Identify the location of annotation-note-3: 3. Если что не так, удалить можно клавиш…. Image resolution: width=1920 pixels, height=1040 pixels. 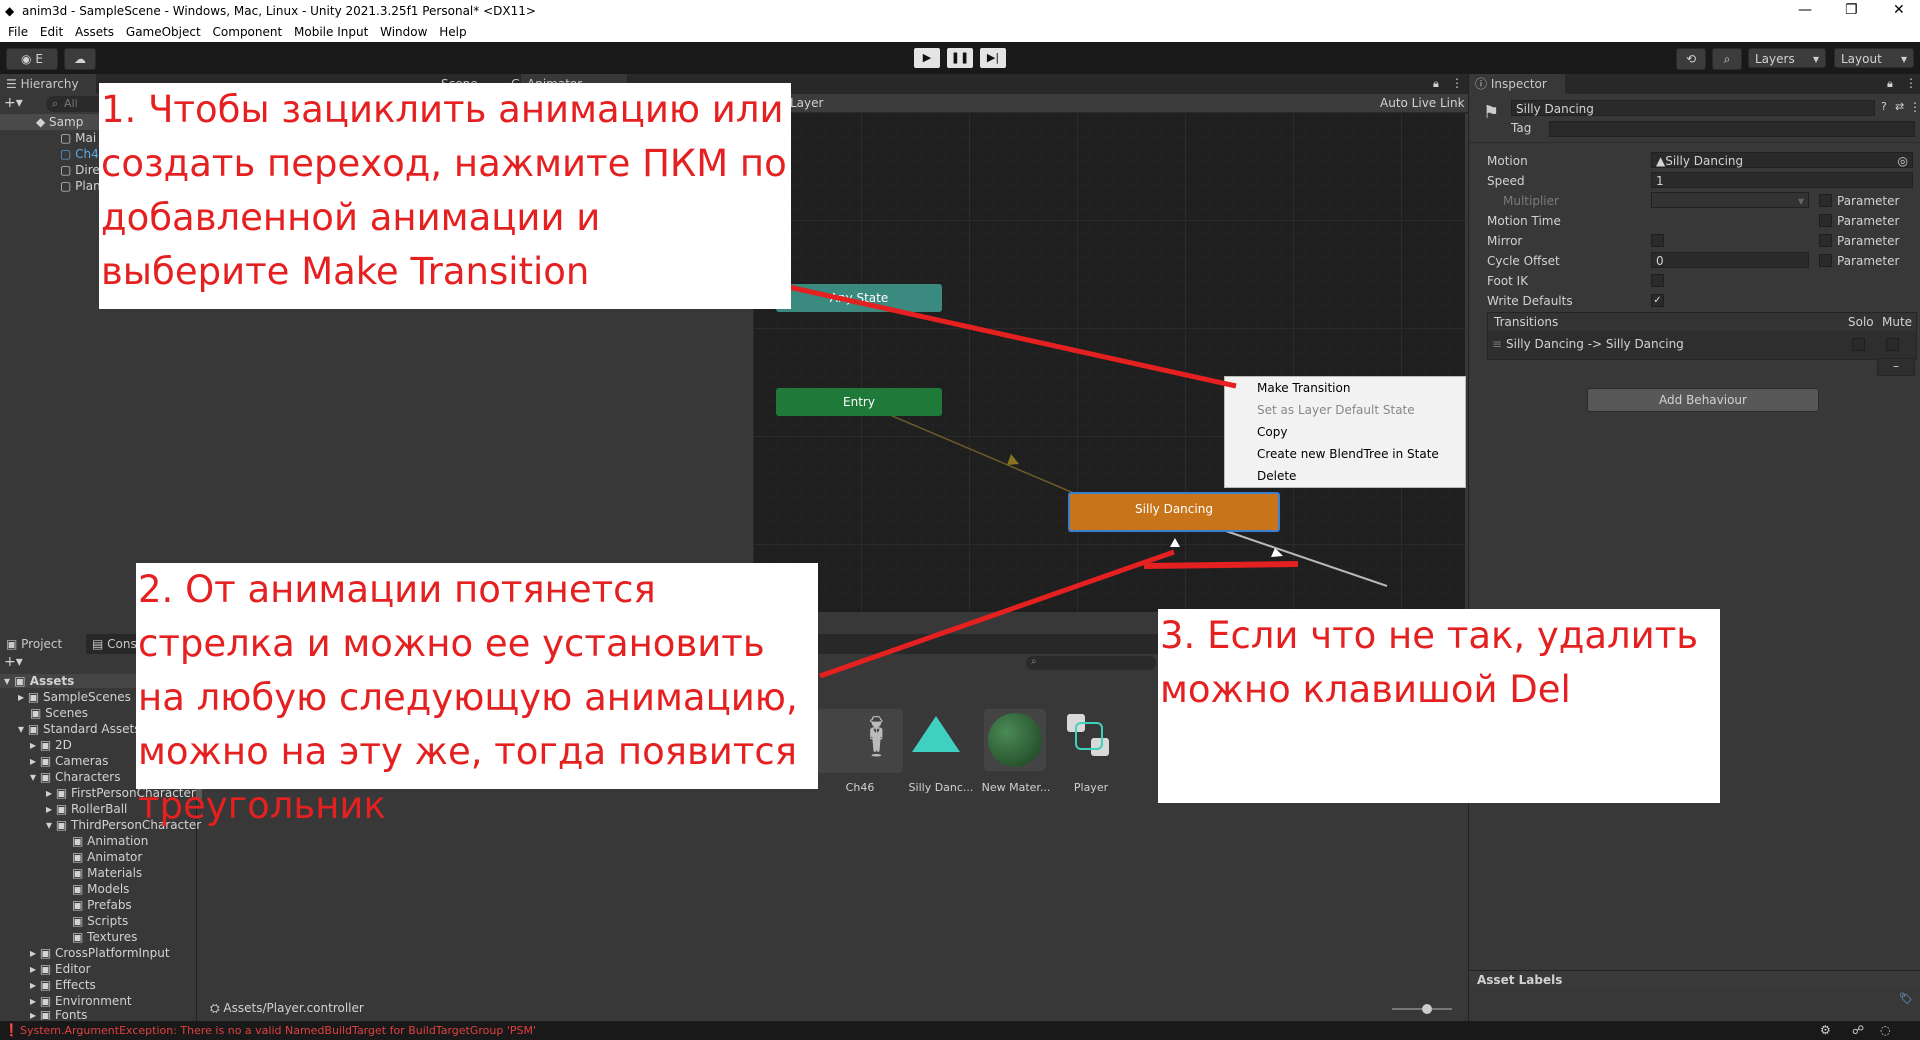
(1439, 706).